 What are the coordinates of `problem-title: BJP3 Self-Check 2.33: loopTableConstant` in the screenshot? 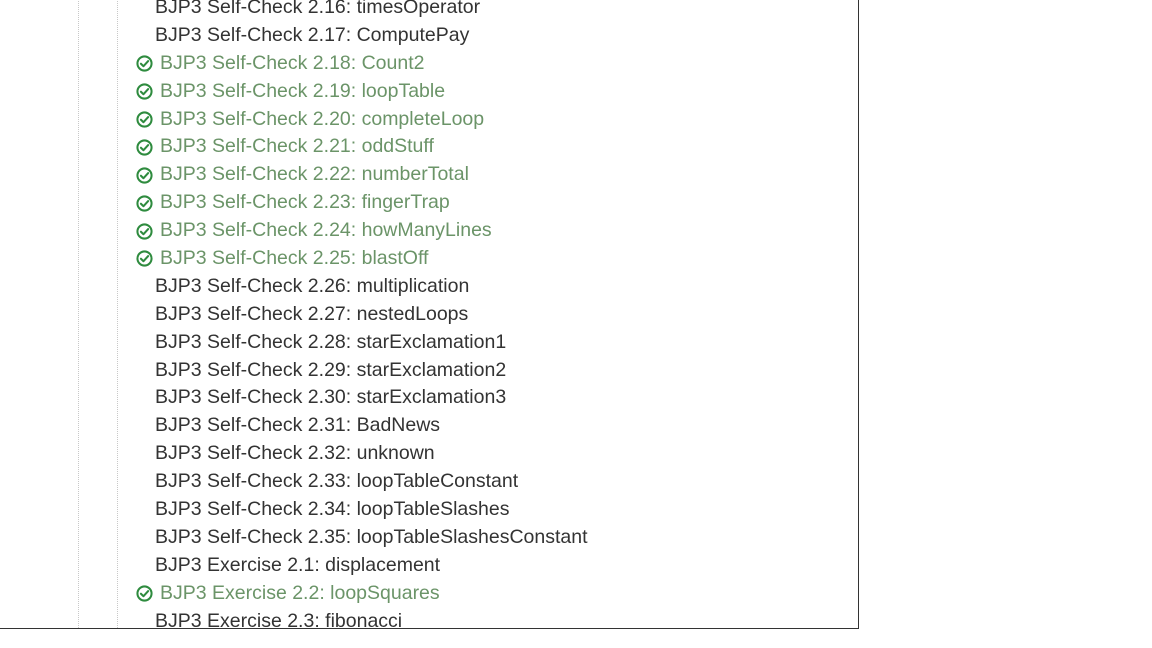 It's located at (337, 481).